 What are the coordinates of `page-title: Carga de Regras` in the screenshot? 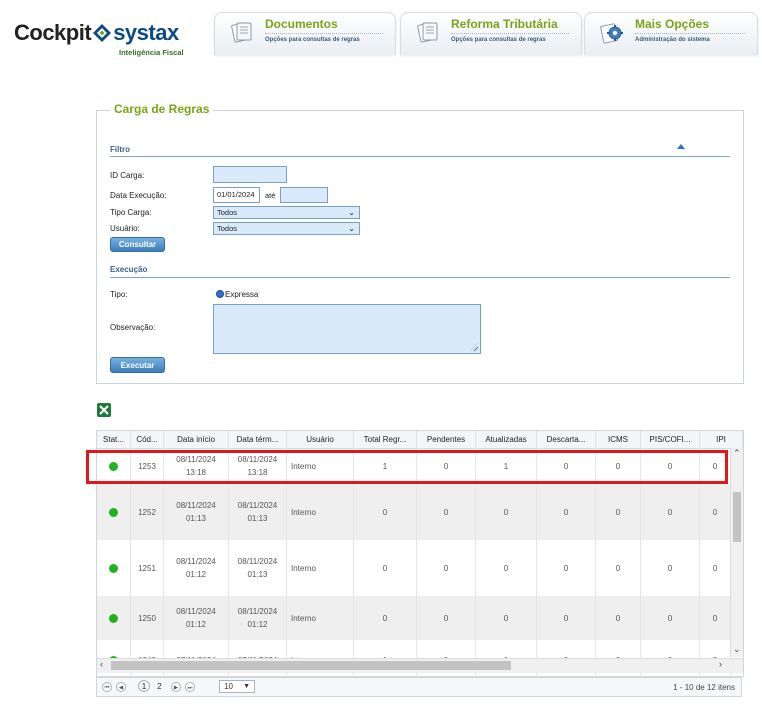 It's located at (162, 109).